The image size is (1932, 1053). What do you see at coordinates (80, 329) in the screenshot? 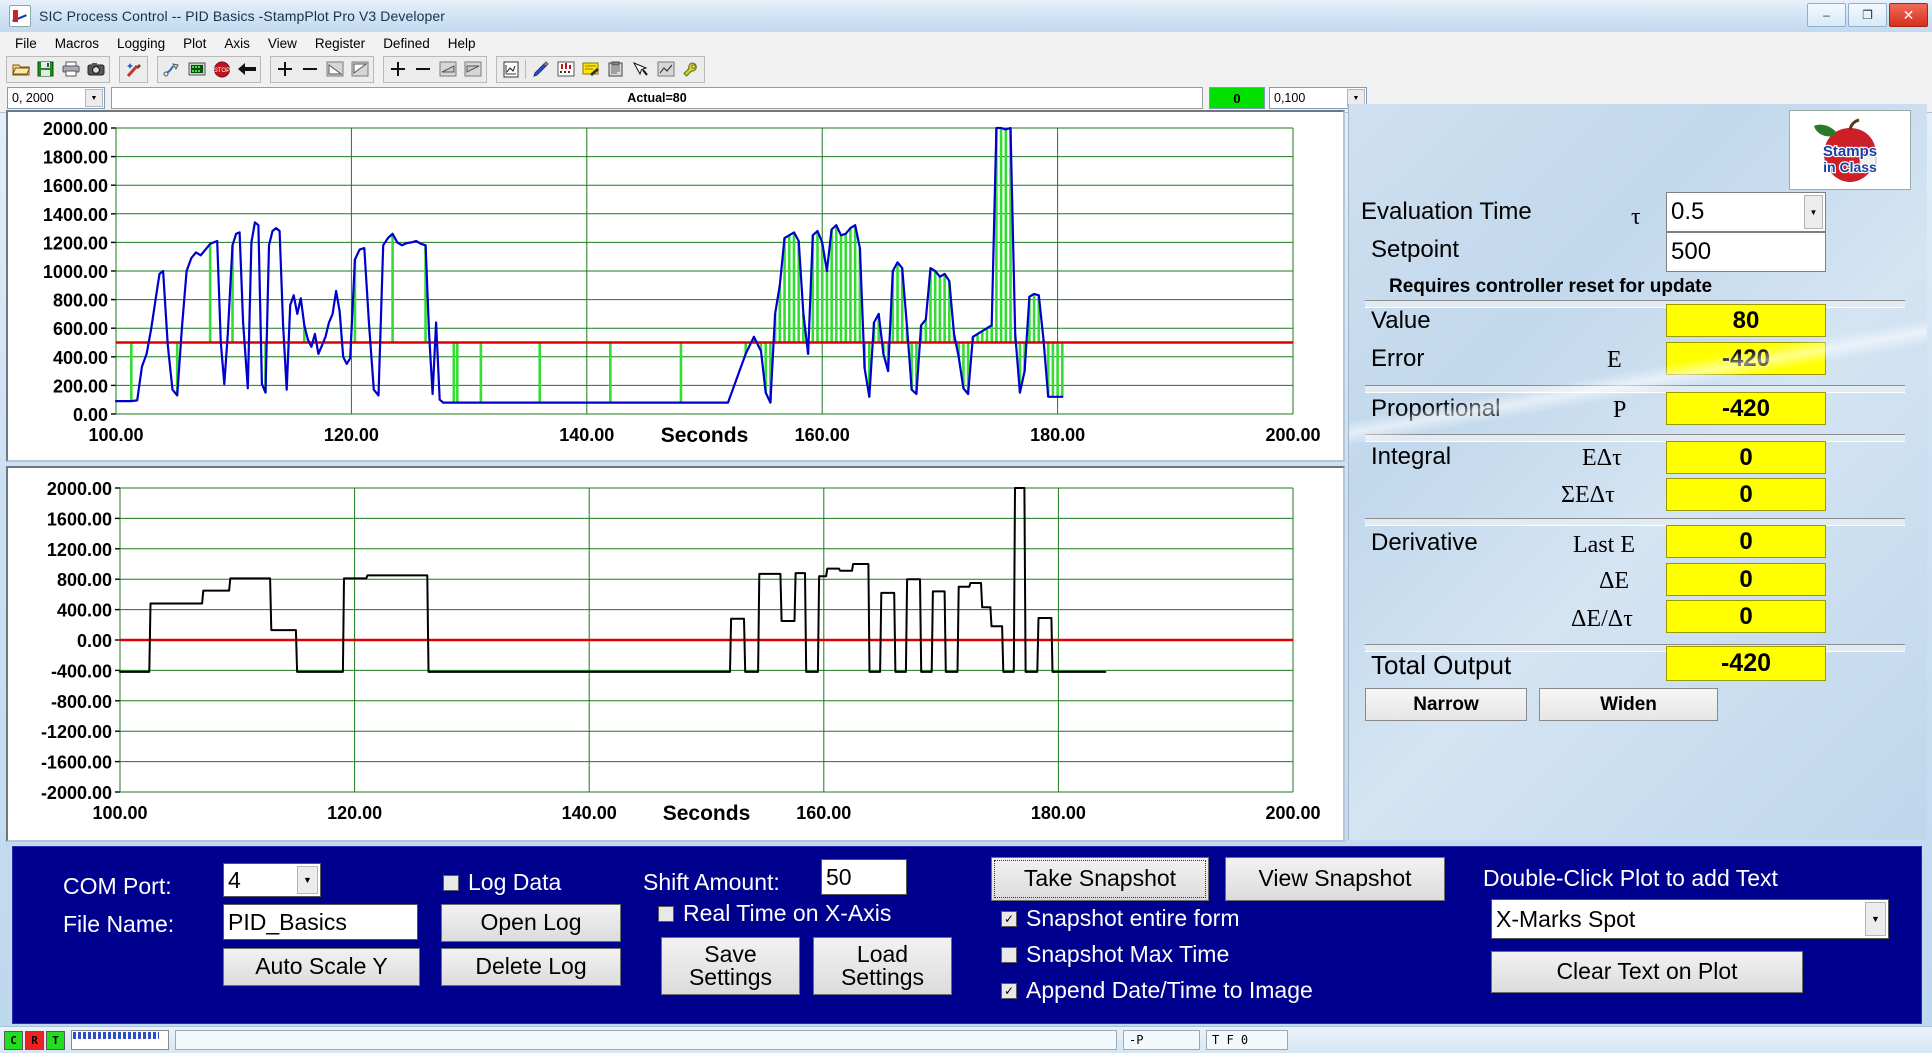
I see `svg-text: 600.00` at bounding box center [80, 329].